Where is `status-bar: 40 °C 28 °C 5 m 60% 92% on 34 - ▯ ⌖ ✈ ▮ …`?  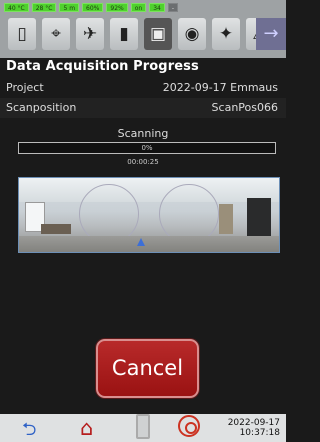 status-bar: 40 °C 28 °C 5 m 60% 92% on 34 - ▯ ⌖ ✈ ▮ … is located at coordinates (143, 29).